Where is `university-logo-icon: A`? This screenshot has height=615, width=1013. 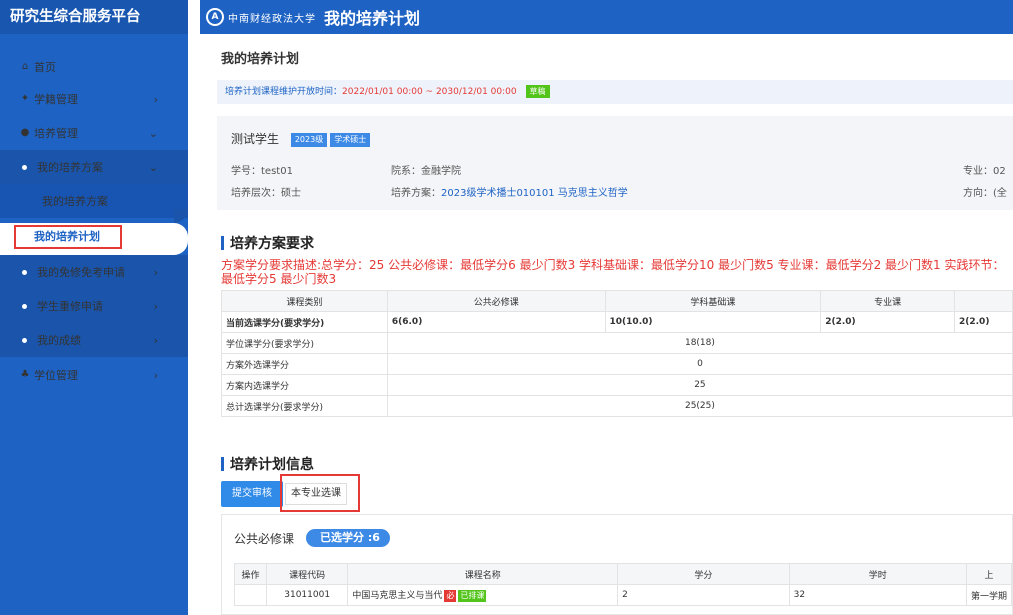 university-logo-icon: A is located at coordinates (215, 17).